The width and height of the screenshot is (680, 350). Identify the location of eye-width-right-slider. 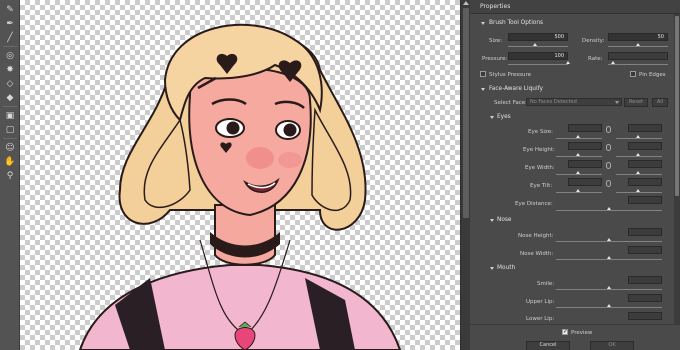
(639, 174).